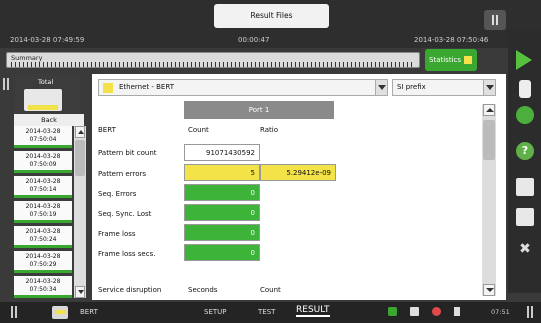  What do you see at coordinates (43, 139) in the screenshot?
I see `time-item-time: 07:50:04` at bounding box center [43, 139].